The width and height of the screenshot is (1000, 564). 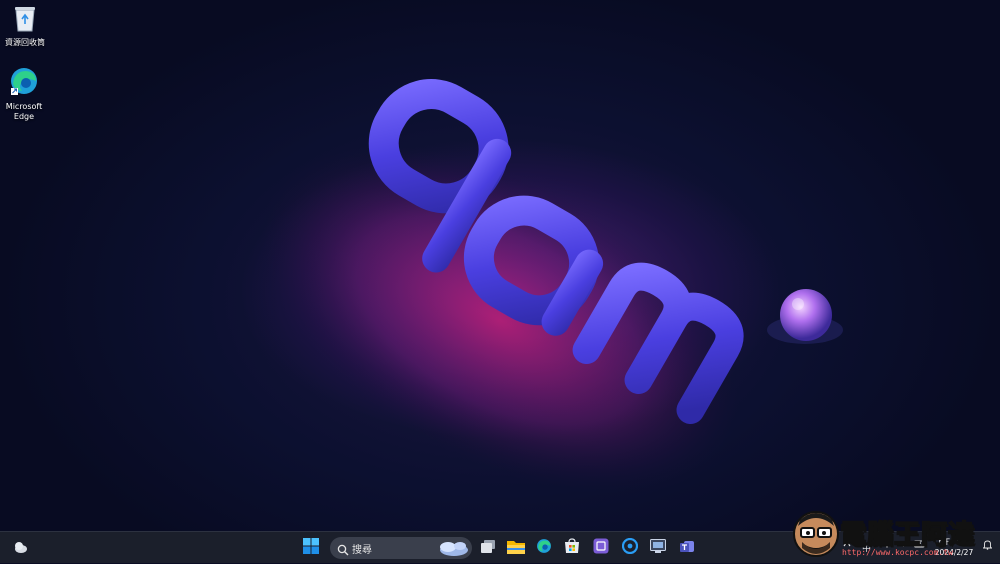 I want to click on search-icon, so click(x=343, y=550).